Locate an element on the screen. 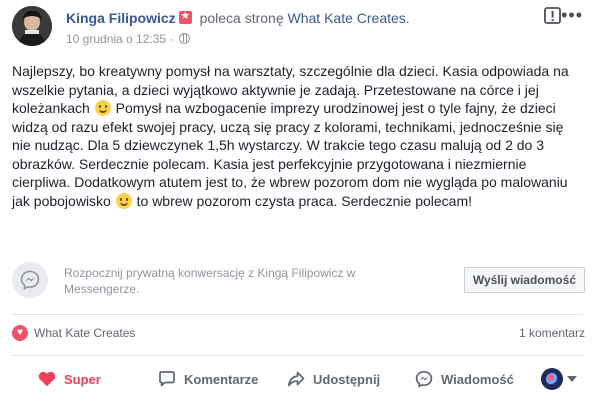  globe-icon is located at coordinates (184, 38).